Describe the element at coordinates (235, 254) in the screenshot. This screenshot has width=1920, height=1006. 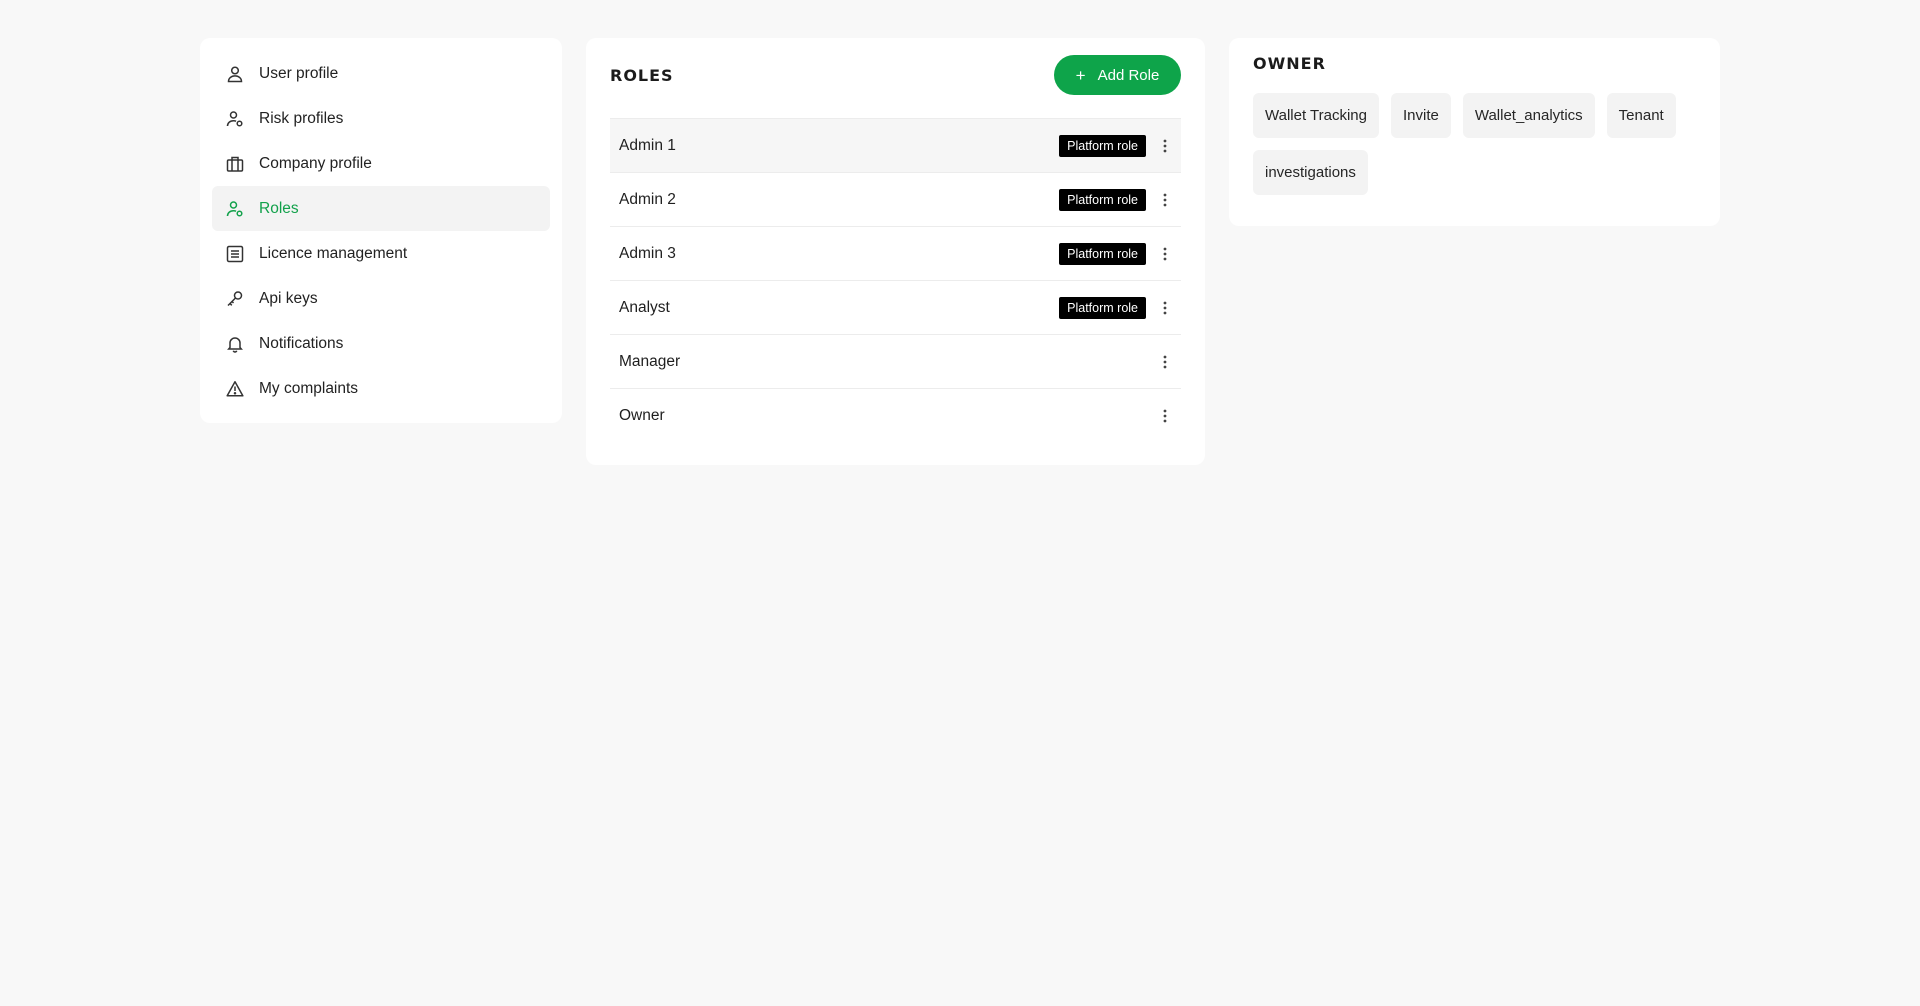
I see `document-list-icon` at that location.